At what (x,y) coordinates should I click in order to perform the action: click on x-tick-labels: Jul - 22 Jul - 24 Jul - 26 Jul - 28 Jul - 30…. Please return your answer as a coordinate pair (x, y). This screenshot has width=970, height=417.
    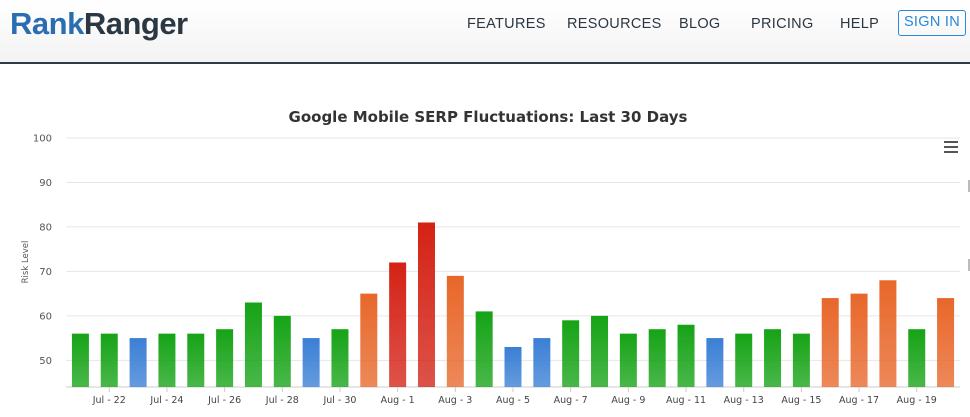
    Looking at the image, I should click on (514, 396).